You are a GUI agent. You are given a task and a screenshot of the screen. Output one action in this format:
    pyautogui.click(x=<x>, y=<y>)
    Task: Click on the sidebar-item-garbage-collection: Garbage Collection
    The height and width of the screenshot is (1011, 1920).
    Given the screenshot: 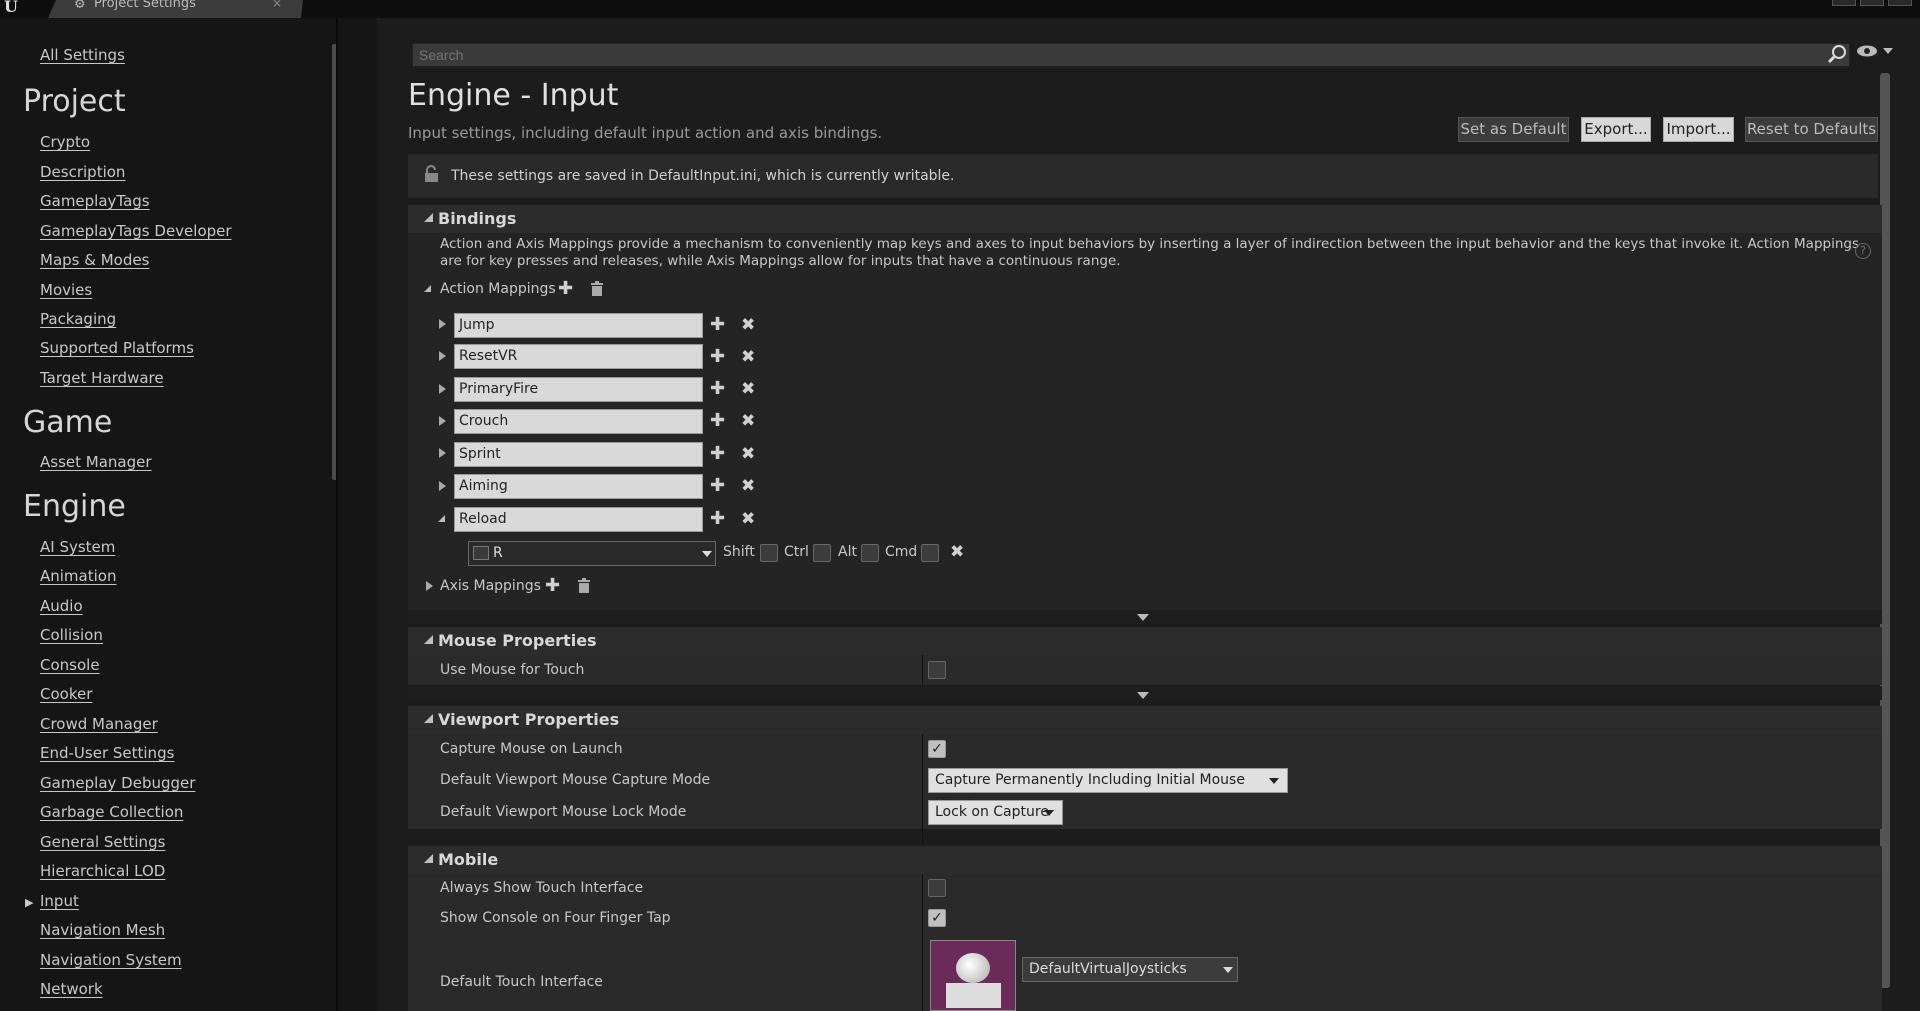 What is the action you would take?
    pyautogui.click(x=111, y=812)
    